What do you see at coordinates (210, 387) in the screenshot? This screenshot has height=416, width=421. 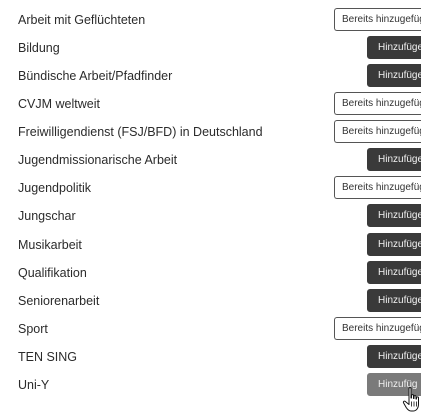 I see `list-item: Uni-Y Hinzufüg` at bounding box center [210, 387].